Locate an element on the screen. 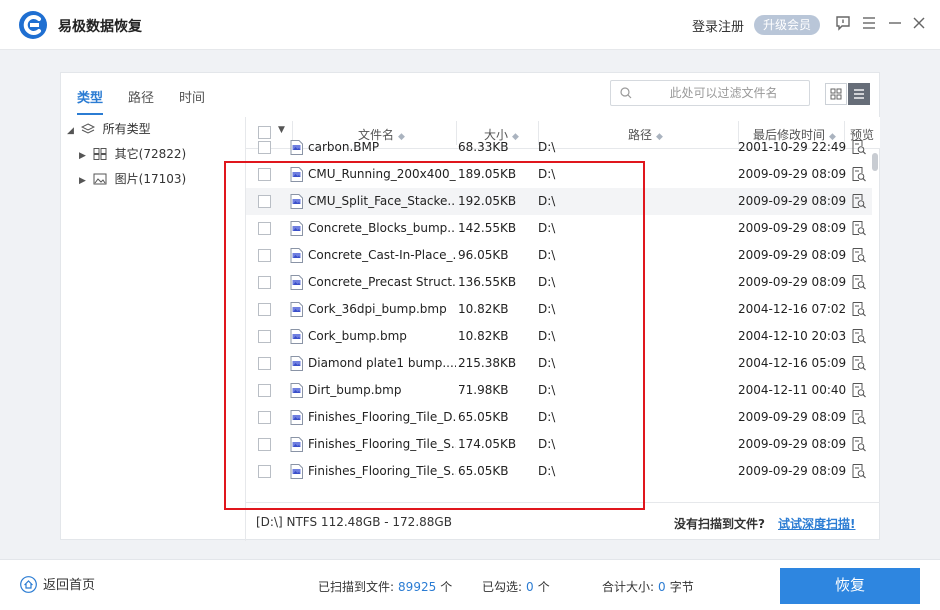  collapse-arrow-icon: ◢ is located at coordinates (72, 131).